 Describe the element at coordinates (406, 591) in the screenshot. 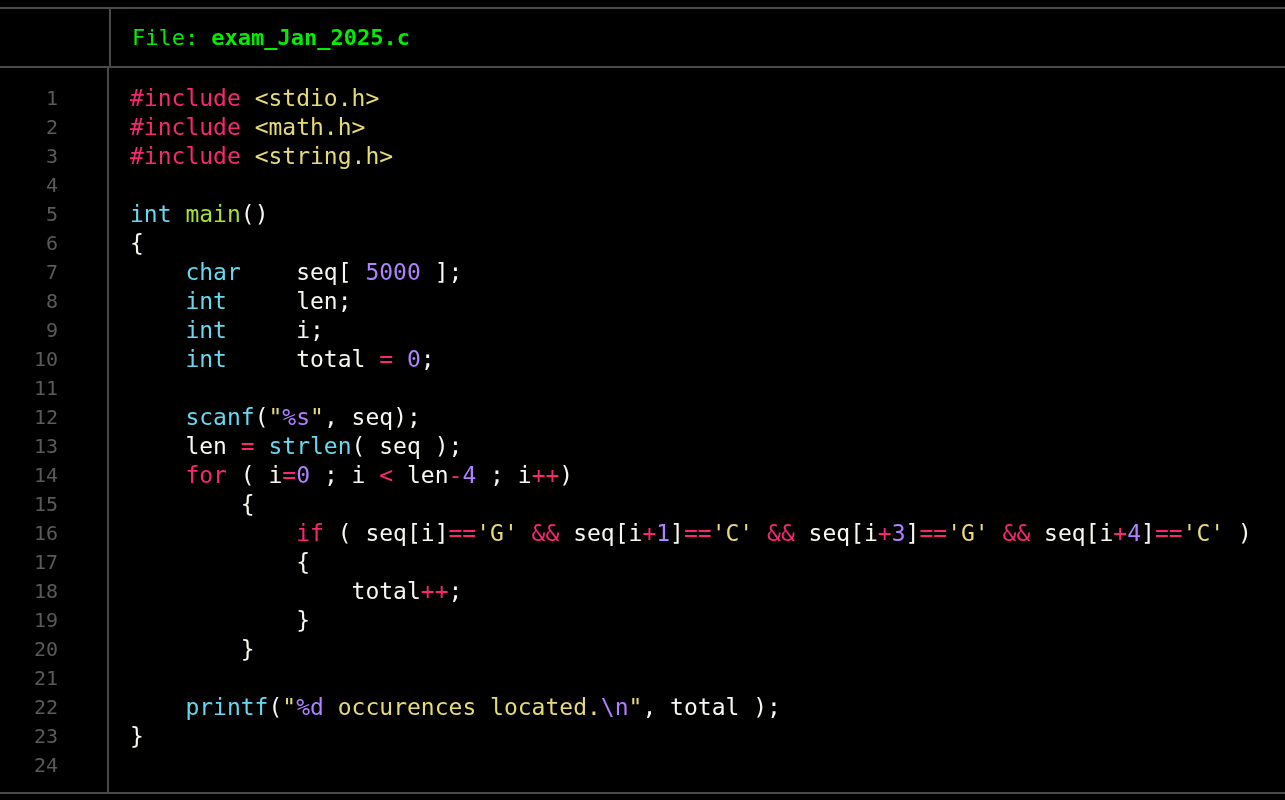

I see `code-line: total++;` at that location.